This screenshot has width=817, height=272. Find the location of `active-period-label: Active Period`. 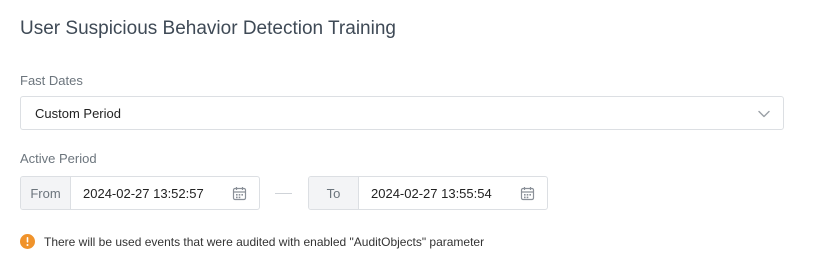

active-period-label: Active Period is located at coordinates (58, 158).